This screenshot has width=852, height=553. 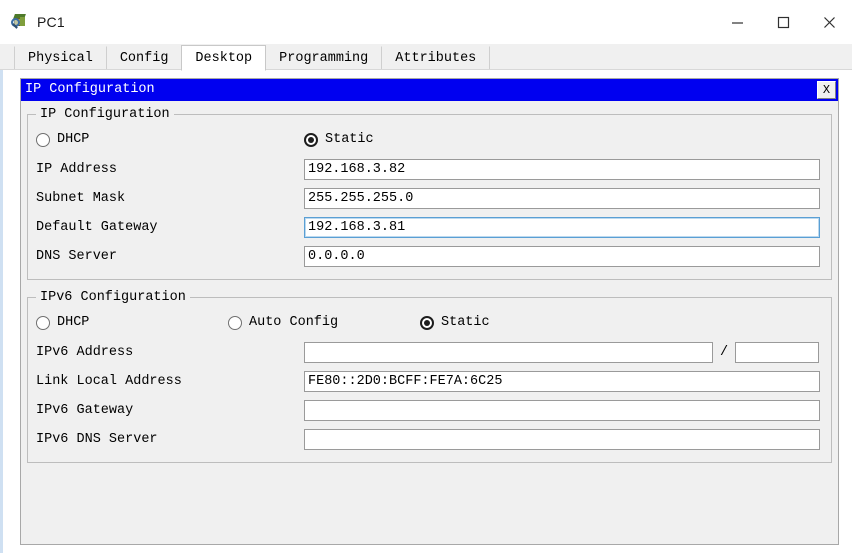 I want to click on tab-physical: Physical, so click(x=60, y=58).